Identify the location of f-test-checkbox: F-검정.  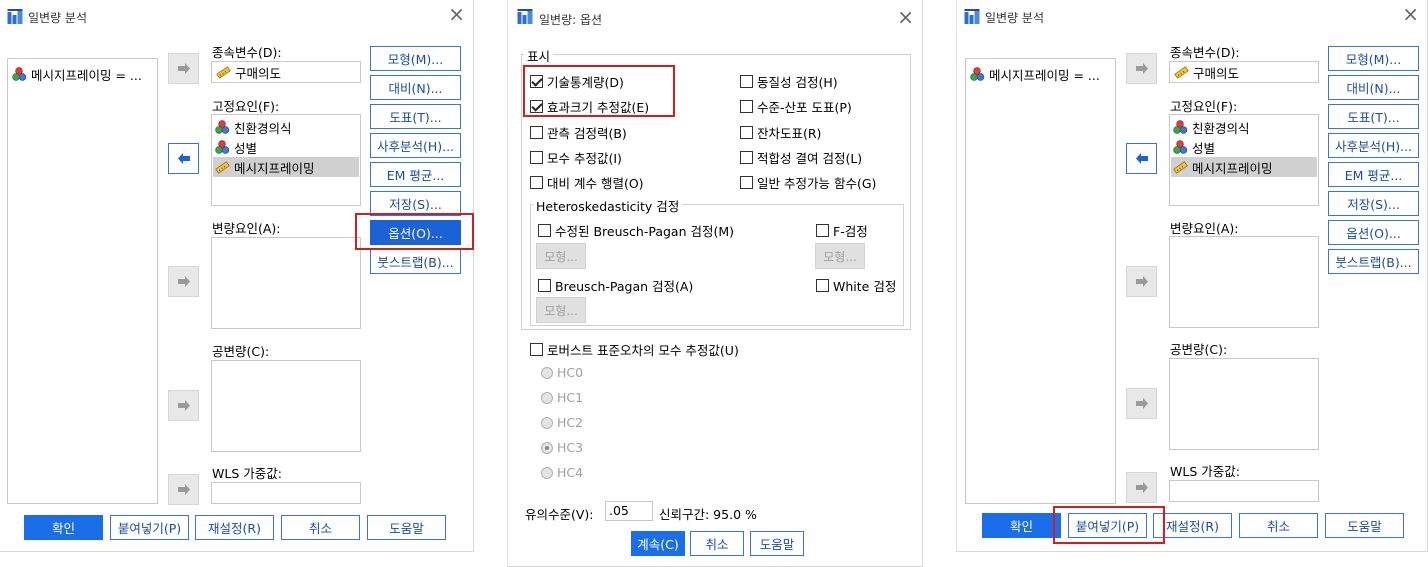
(842, 230).